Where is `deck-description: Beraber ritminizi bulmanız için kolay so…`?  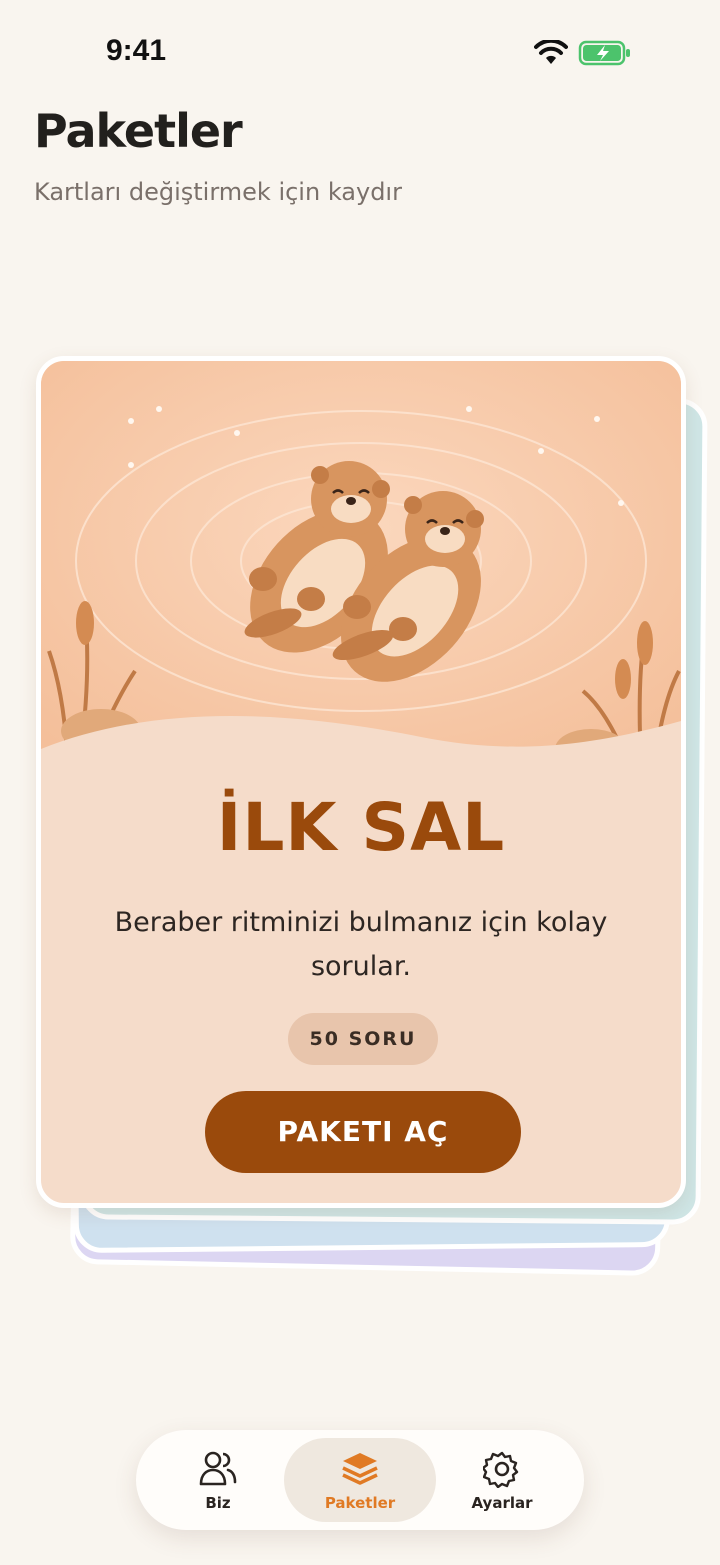 deck-description: Beraber ritminizi bulmanız için kolay so… is located at coordinates (361, 944).